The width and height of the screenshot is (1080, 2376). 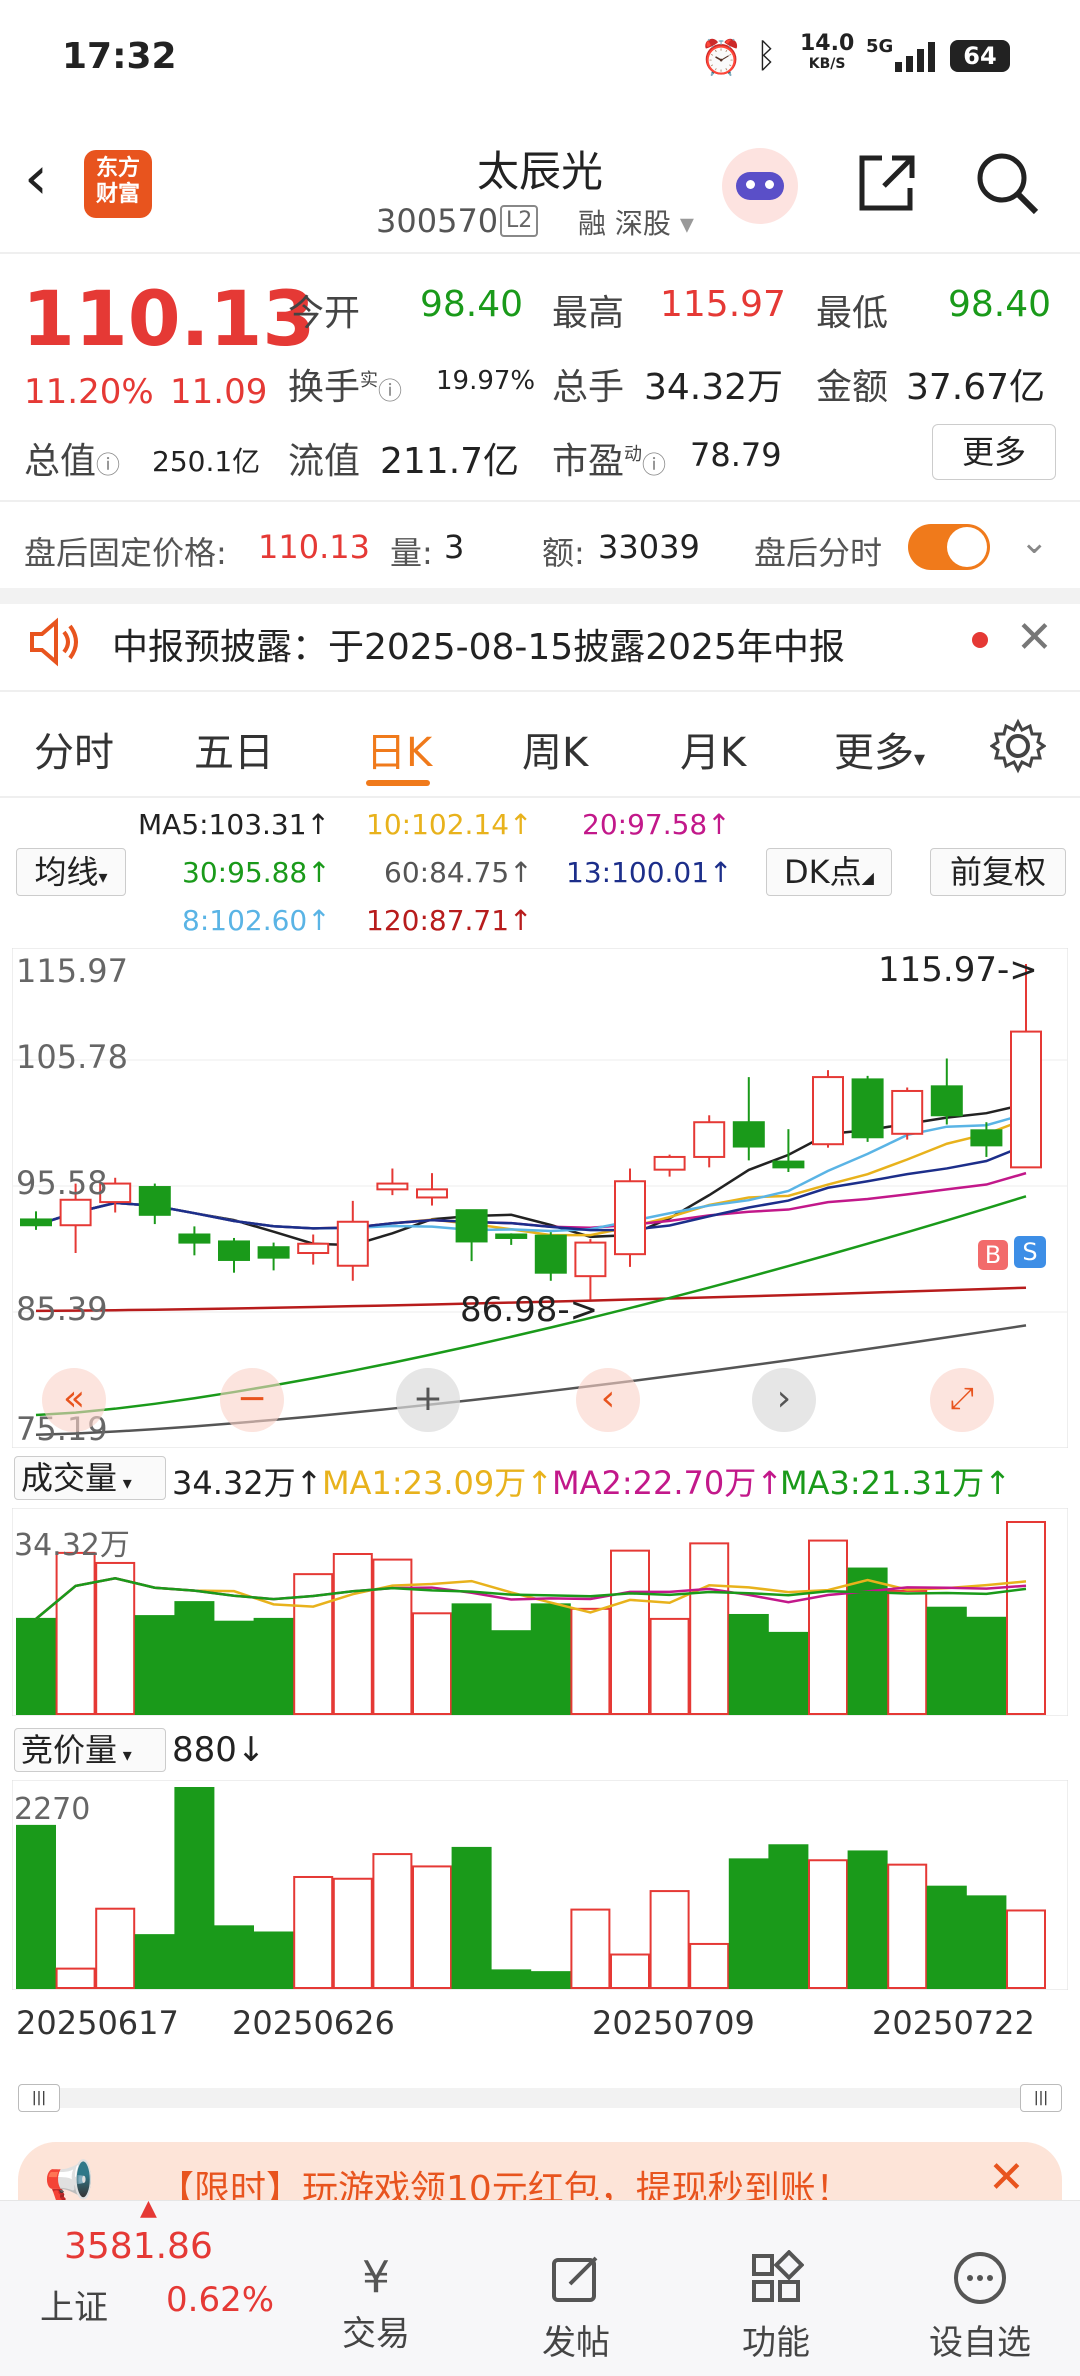 I want to click on amount-label: 金额, so click(x=852, y=387).